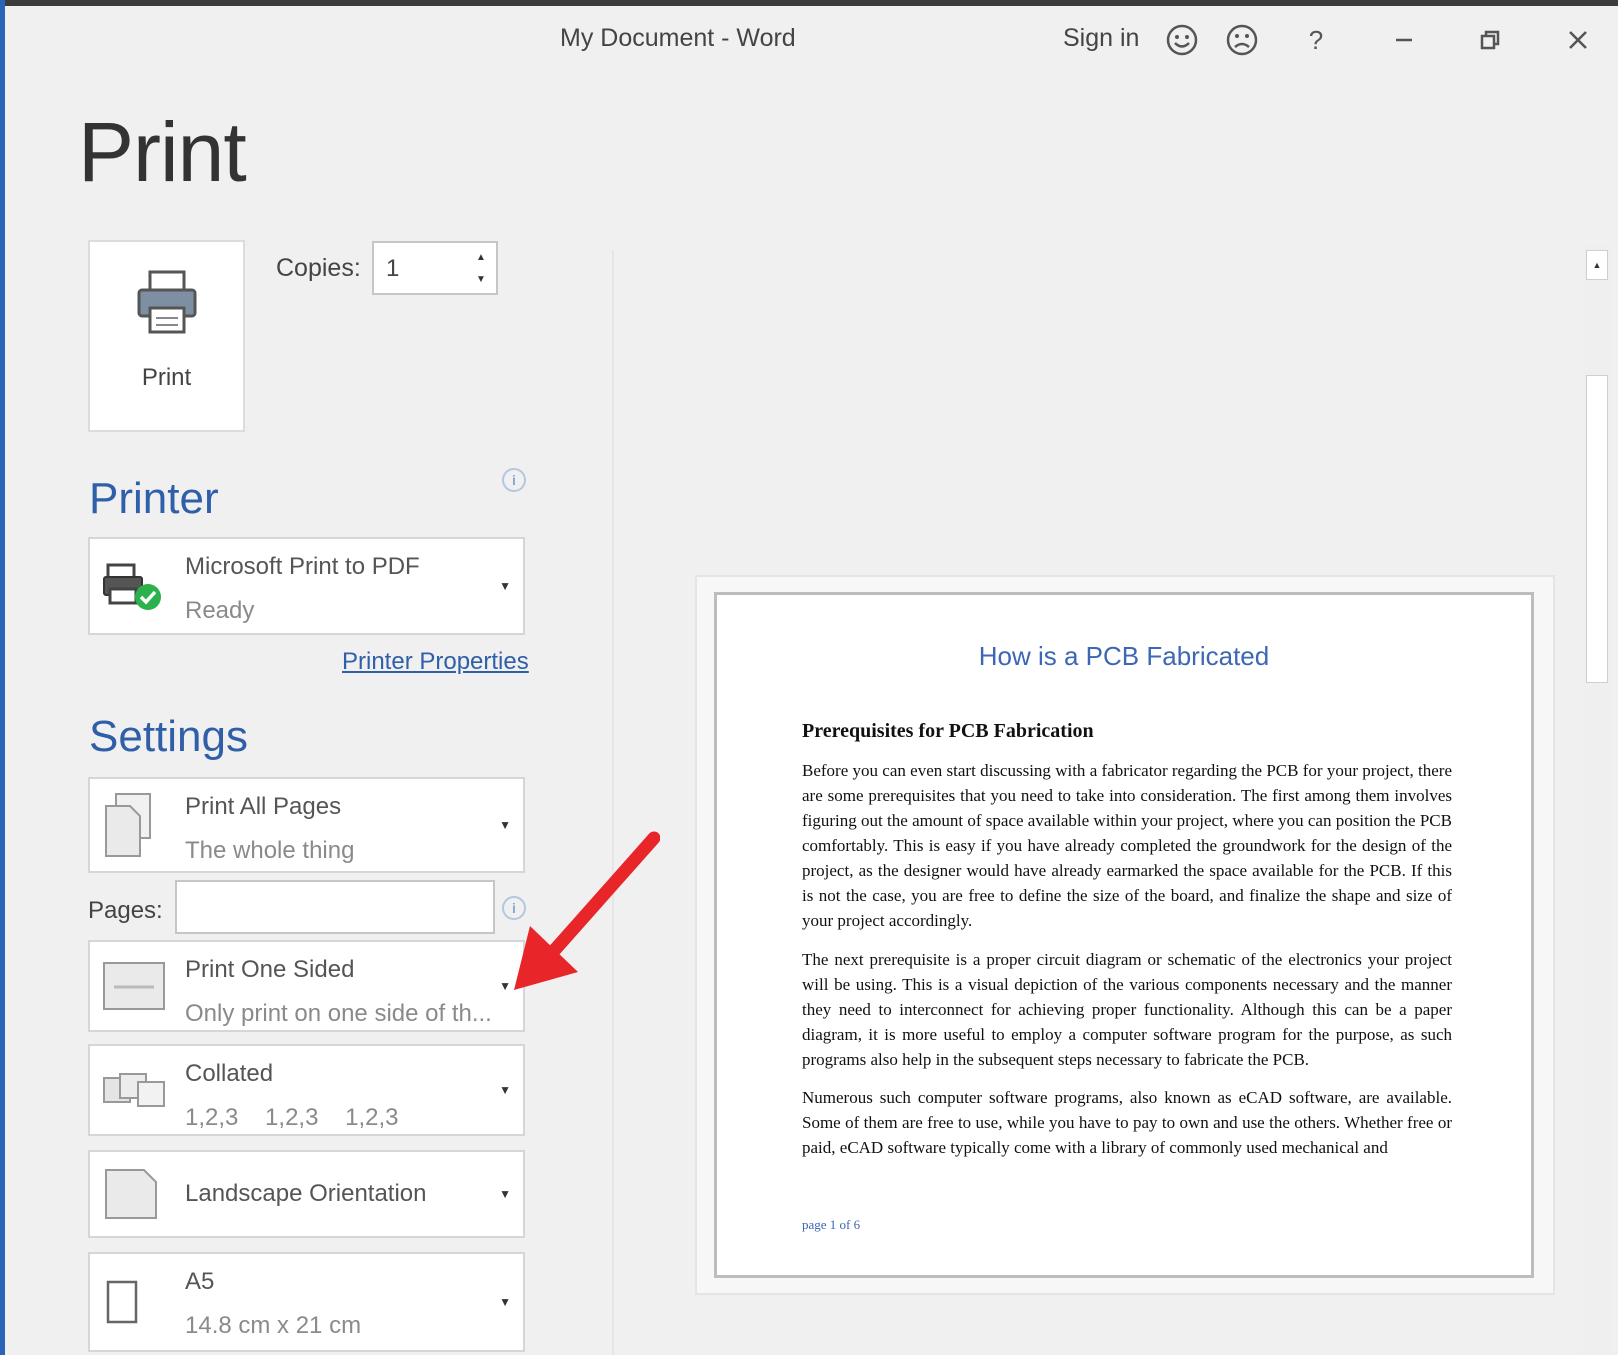 This screenshot has width=1618, height=1355. I want to click on orientation-title: Landscape Orientation, so click(306, 1193).